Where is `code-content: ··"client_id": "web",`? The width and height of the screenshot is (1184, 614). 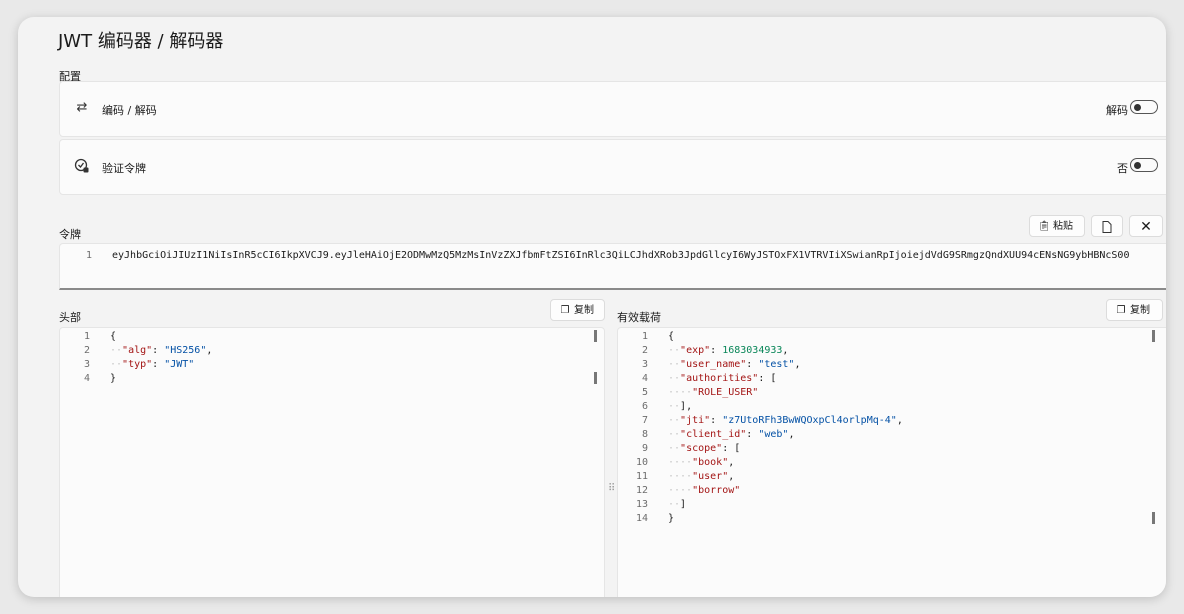 code-content: ··"client_id": "web", is located at coordinates (731, 435).